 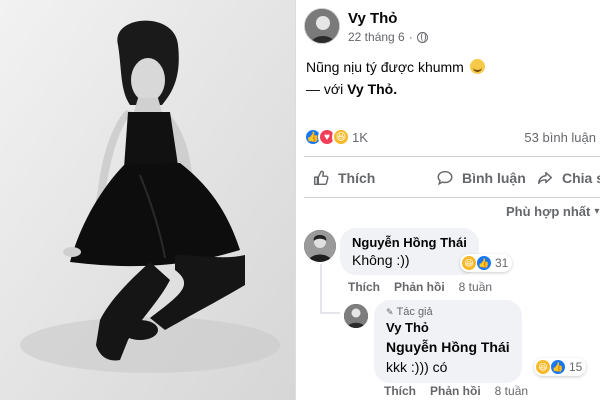 I want to click on reply-author: Vy Thỏ, so click(x=448, y=327).